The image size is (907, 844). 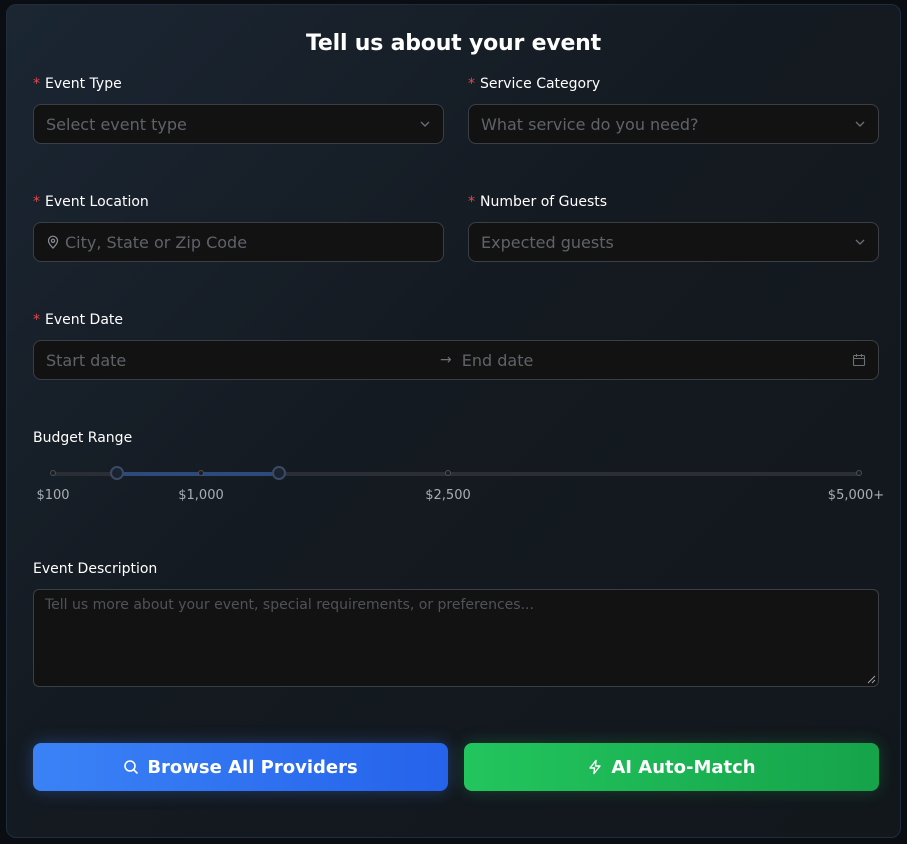 I want to click on service-category-label: * Service Category, so click(x=534, y=84).